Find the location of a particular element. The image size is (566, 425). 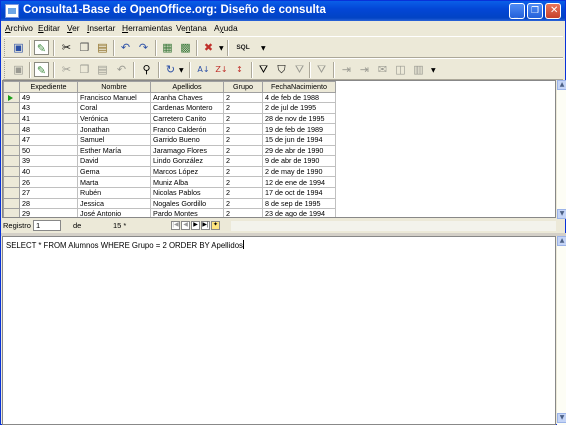

table-cell: Coral is located at coordinates (114, 108).